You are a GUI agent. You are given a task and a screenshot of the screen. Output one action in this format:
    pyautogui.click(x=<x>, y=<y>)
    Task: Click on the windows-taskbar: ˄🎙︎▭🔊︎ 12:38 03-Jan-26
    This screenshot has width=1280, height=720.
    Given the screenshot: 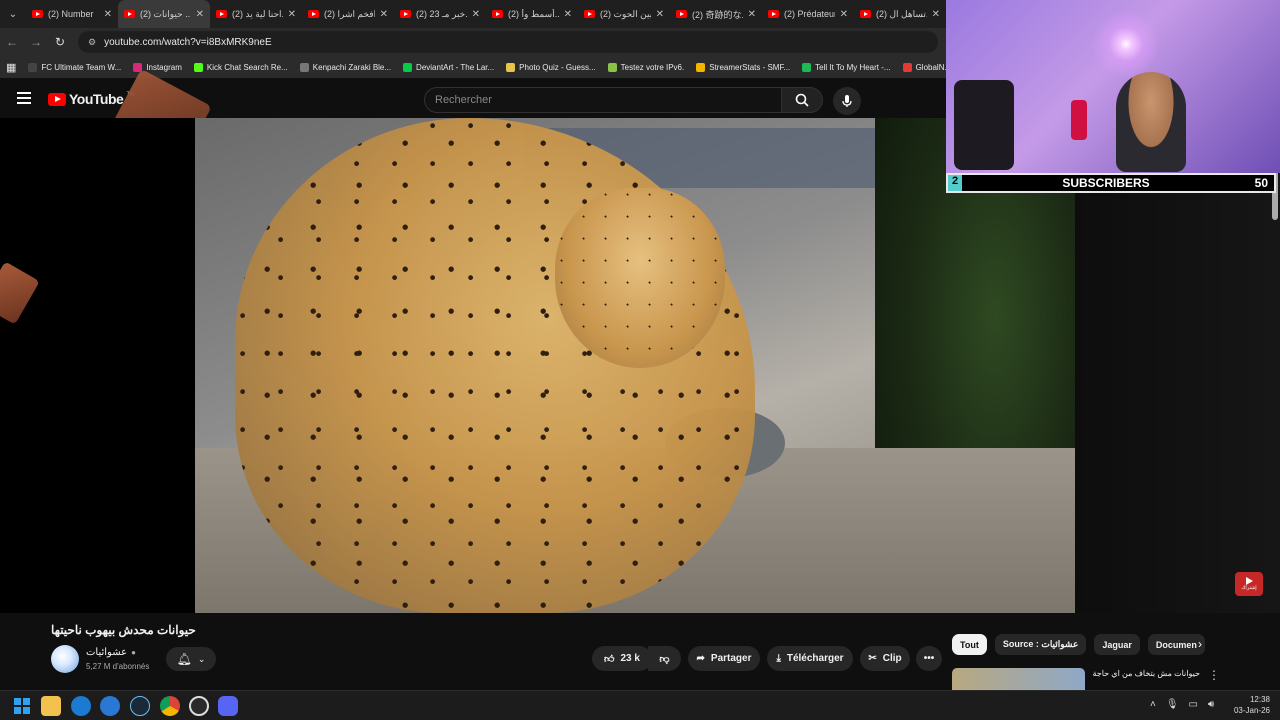 What is the action you would take?
    pyautogui.click(x=640, y=705)
    